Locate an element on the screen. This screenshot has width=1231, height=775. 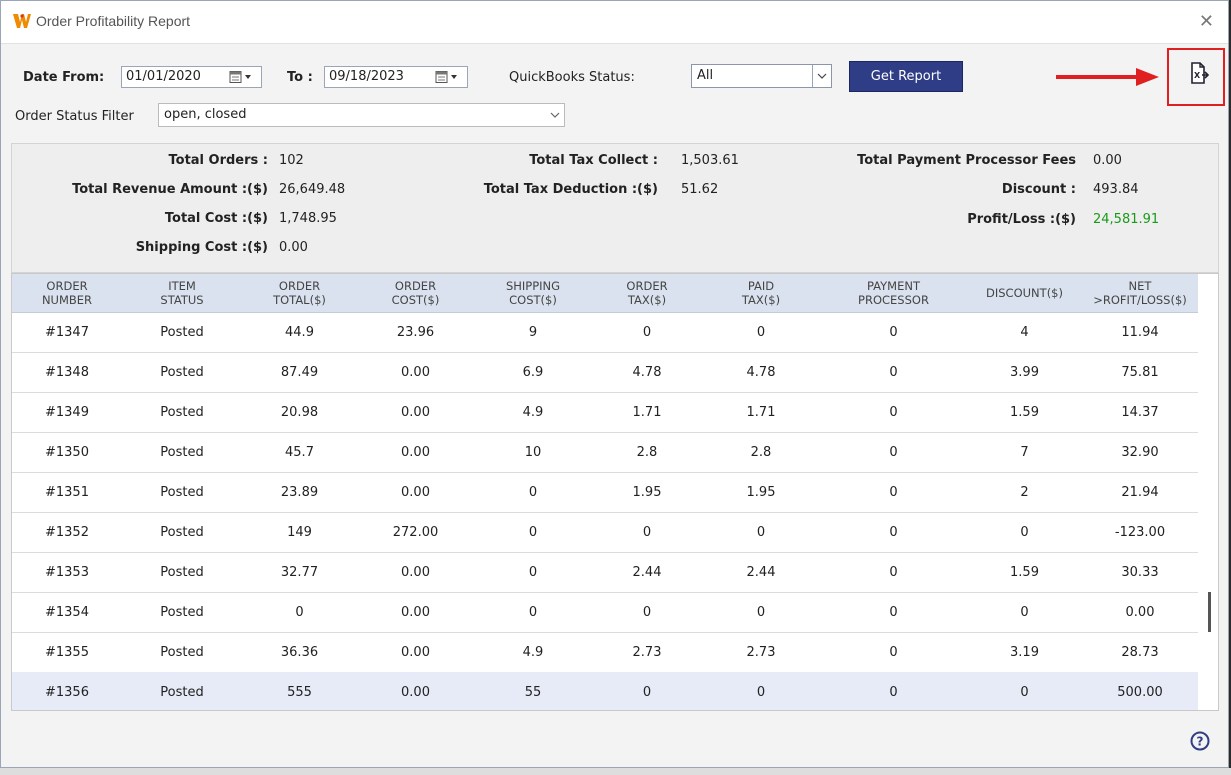
column-header: ORDER COST($) is located at coordinates (415, 293).